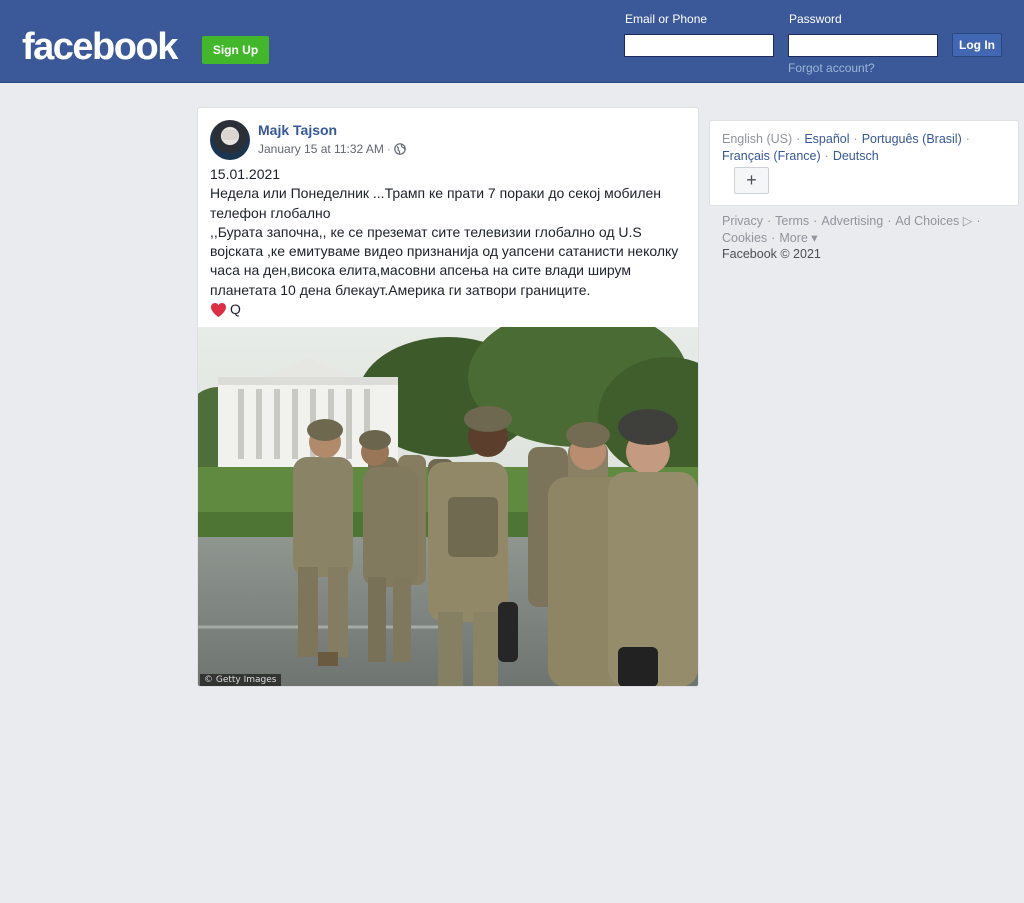 This screenshot has height=903, width=1024. Describe the element at coordinates (235, 50) in the screenshot. I see `sign-up-button: Sign Up` at that location.